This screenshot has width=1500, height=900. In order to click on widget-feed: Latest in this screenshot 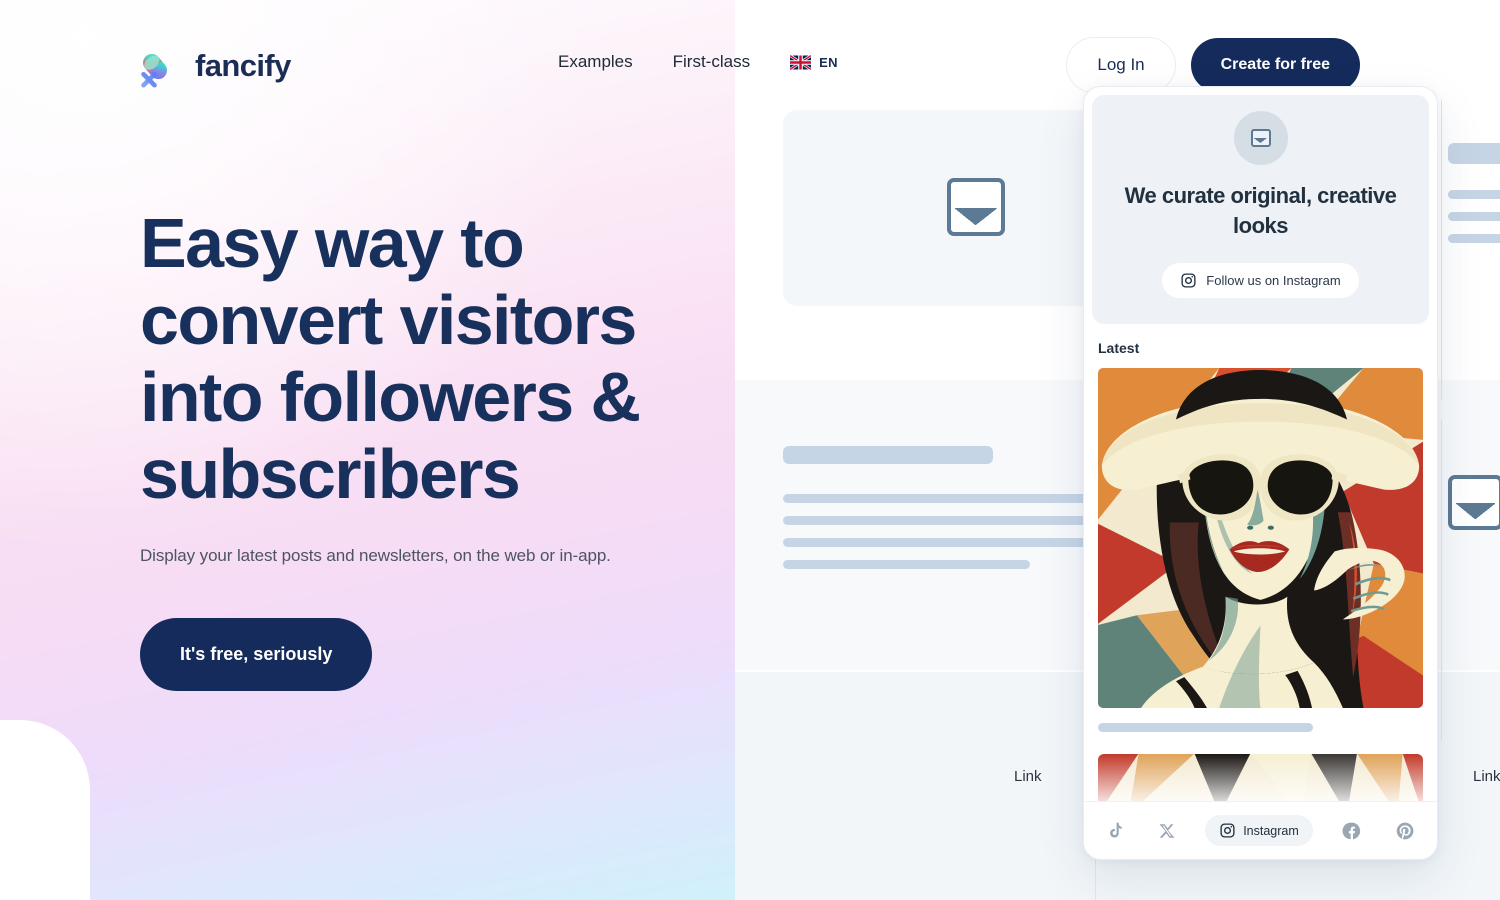, I will do `click(1260, 562)`.